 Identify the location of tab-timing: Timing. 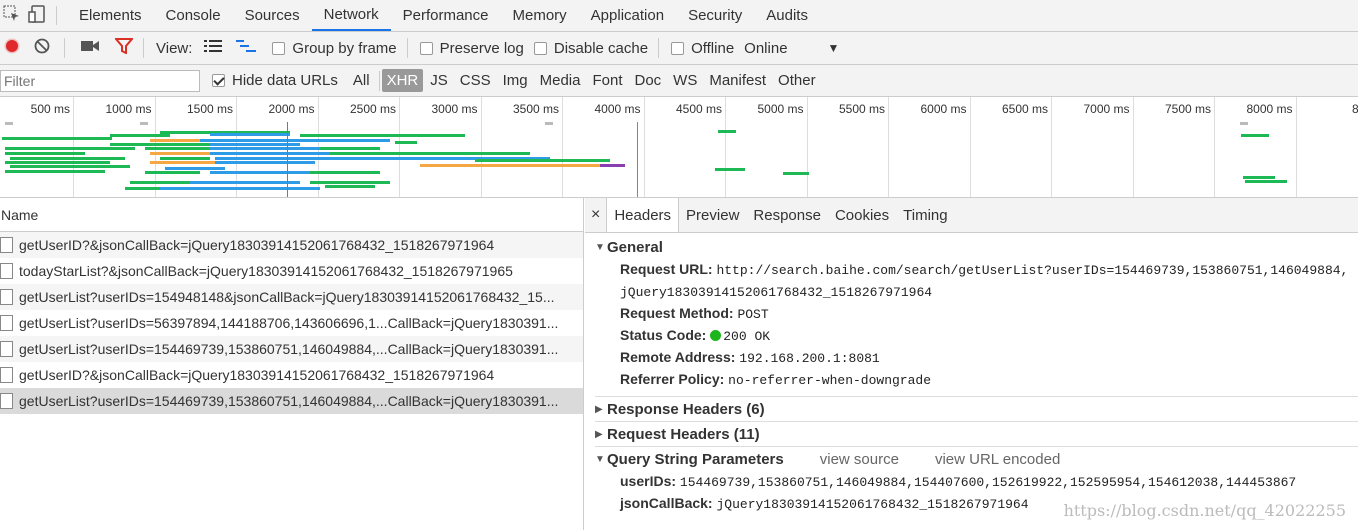
(925, 215).